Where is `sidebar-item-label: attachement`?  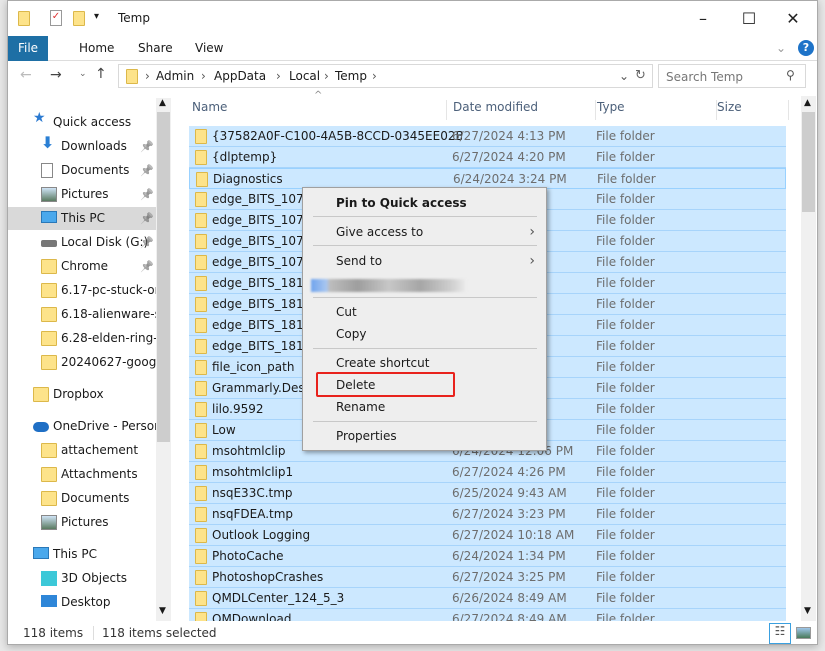
sidebar-item-label: attachement is located at coordinates (100, 450).